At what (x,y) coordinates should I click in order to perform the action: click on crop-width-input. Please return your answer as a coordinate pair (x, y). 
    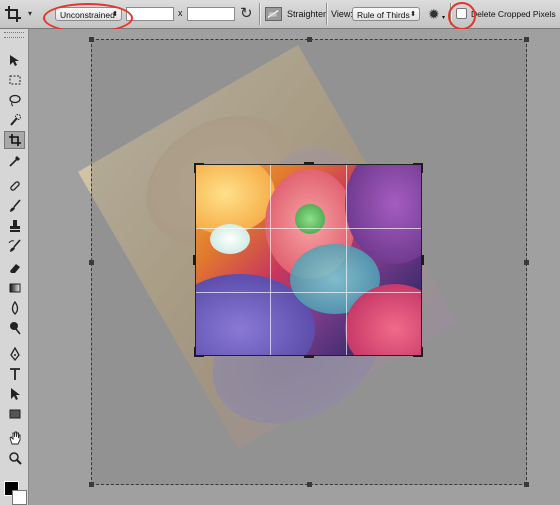
    Looking at the image, I should click on (150, 14).